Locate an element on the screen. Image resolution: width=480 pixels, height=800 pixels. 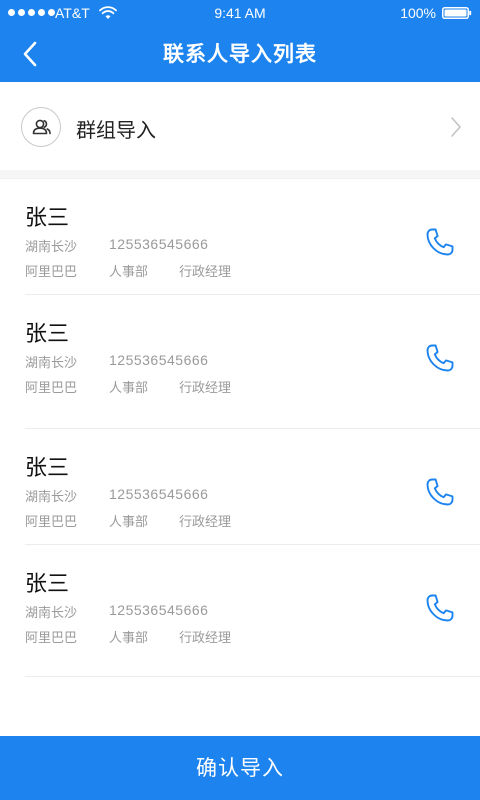
page-title: 联系人导入列表 is located at coordinates (240, 54).